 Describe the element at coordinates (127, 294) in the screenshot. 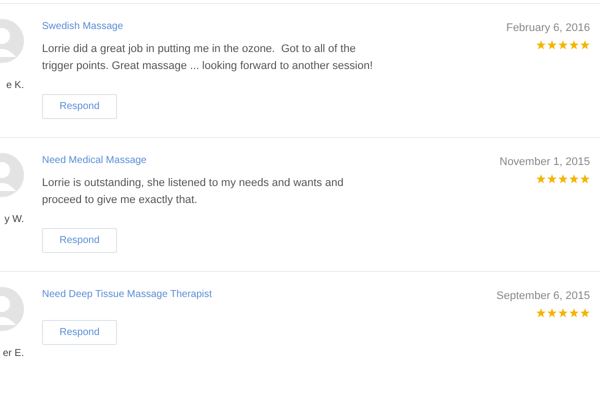

I see `review-title: Need Deep Tissue Massage Therapist` at that location.